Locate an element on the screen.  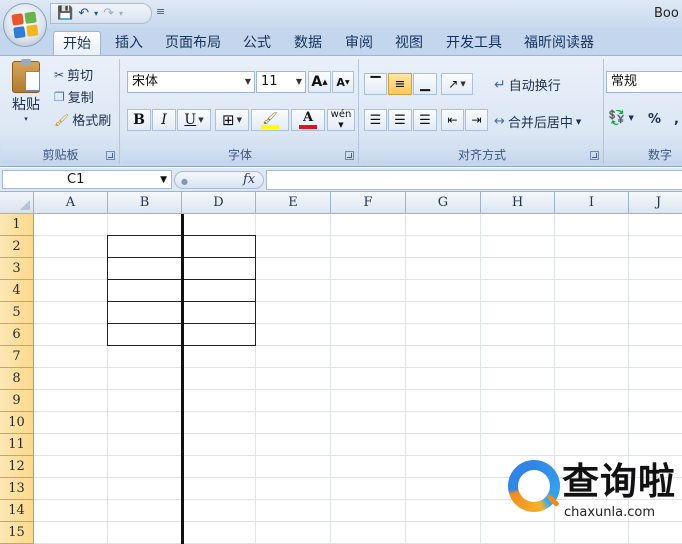
row-header: 5 is located at coordinates (17, 313).